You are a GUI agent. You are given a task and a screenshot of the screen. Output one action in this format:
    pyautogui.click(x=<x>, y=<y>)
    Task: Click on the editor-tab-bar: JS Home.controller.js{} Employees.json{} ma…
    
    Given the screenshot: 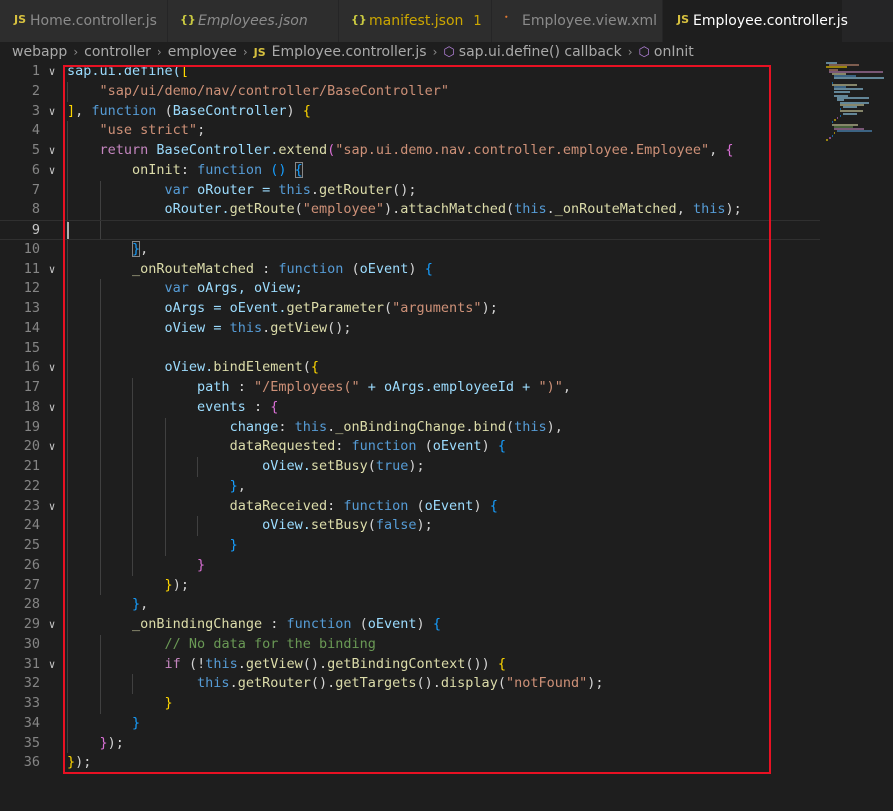 What is the action you would take?
    pyautogui.click(x=446, y=21)
    